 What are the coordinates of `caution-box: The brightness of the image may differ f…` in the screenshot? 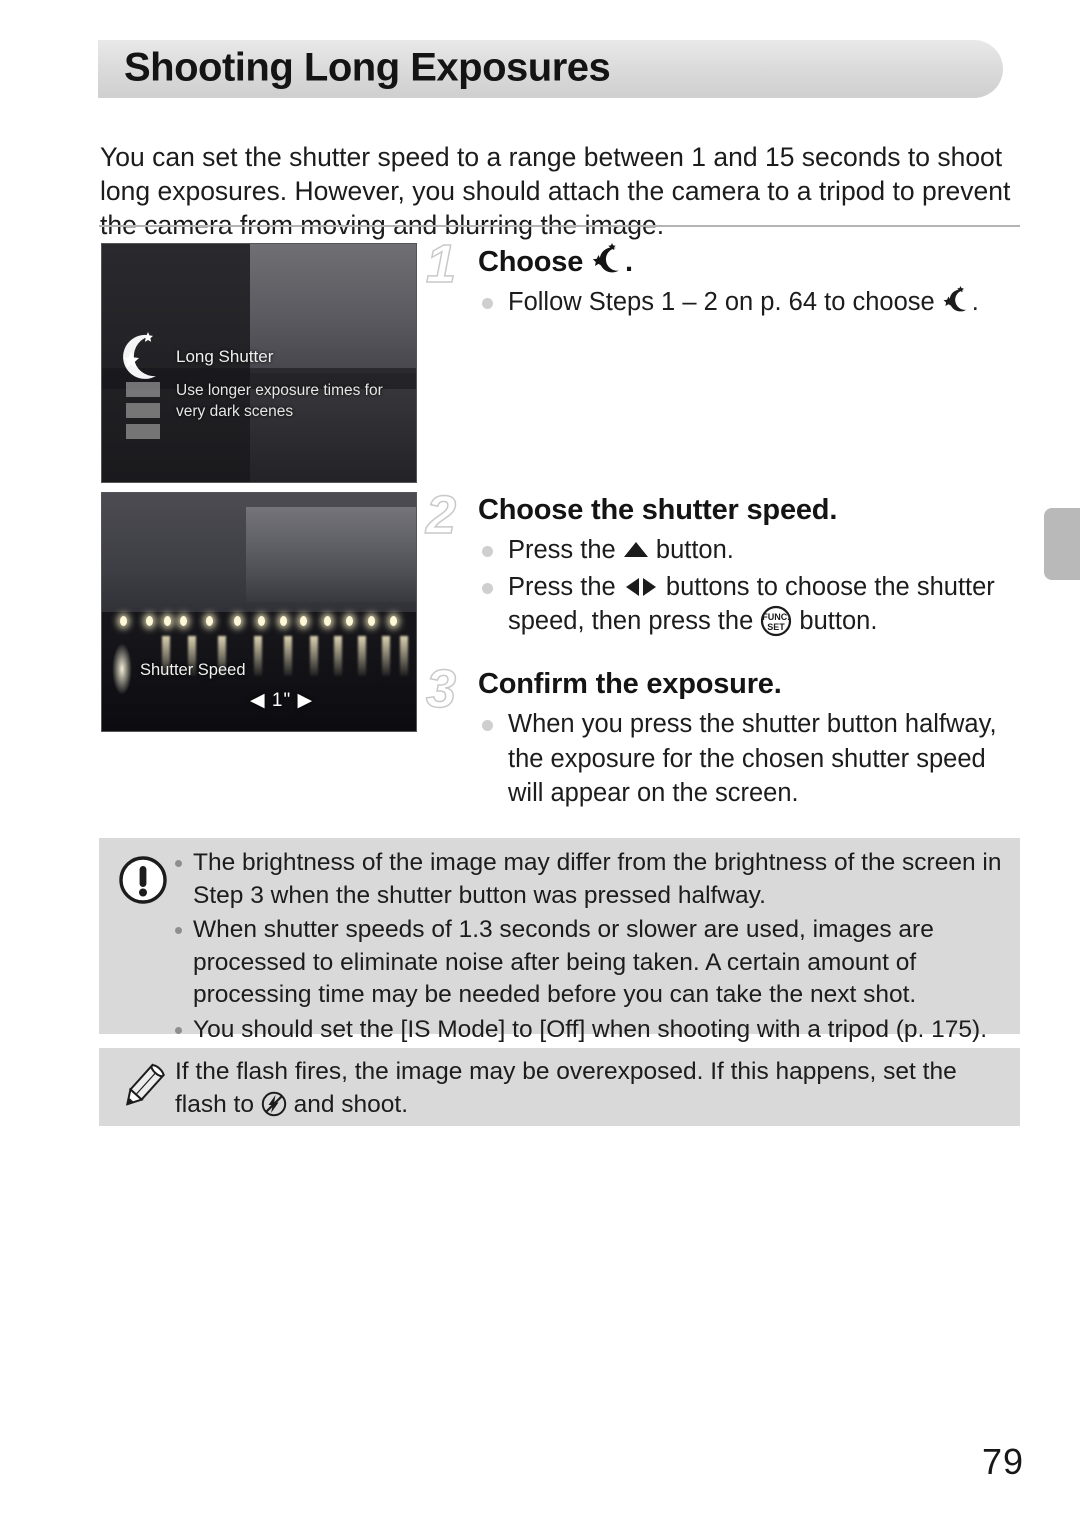 It's located at (559, 940).